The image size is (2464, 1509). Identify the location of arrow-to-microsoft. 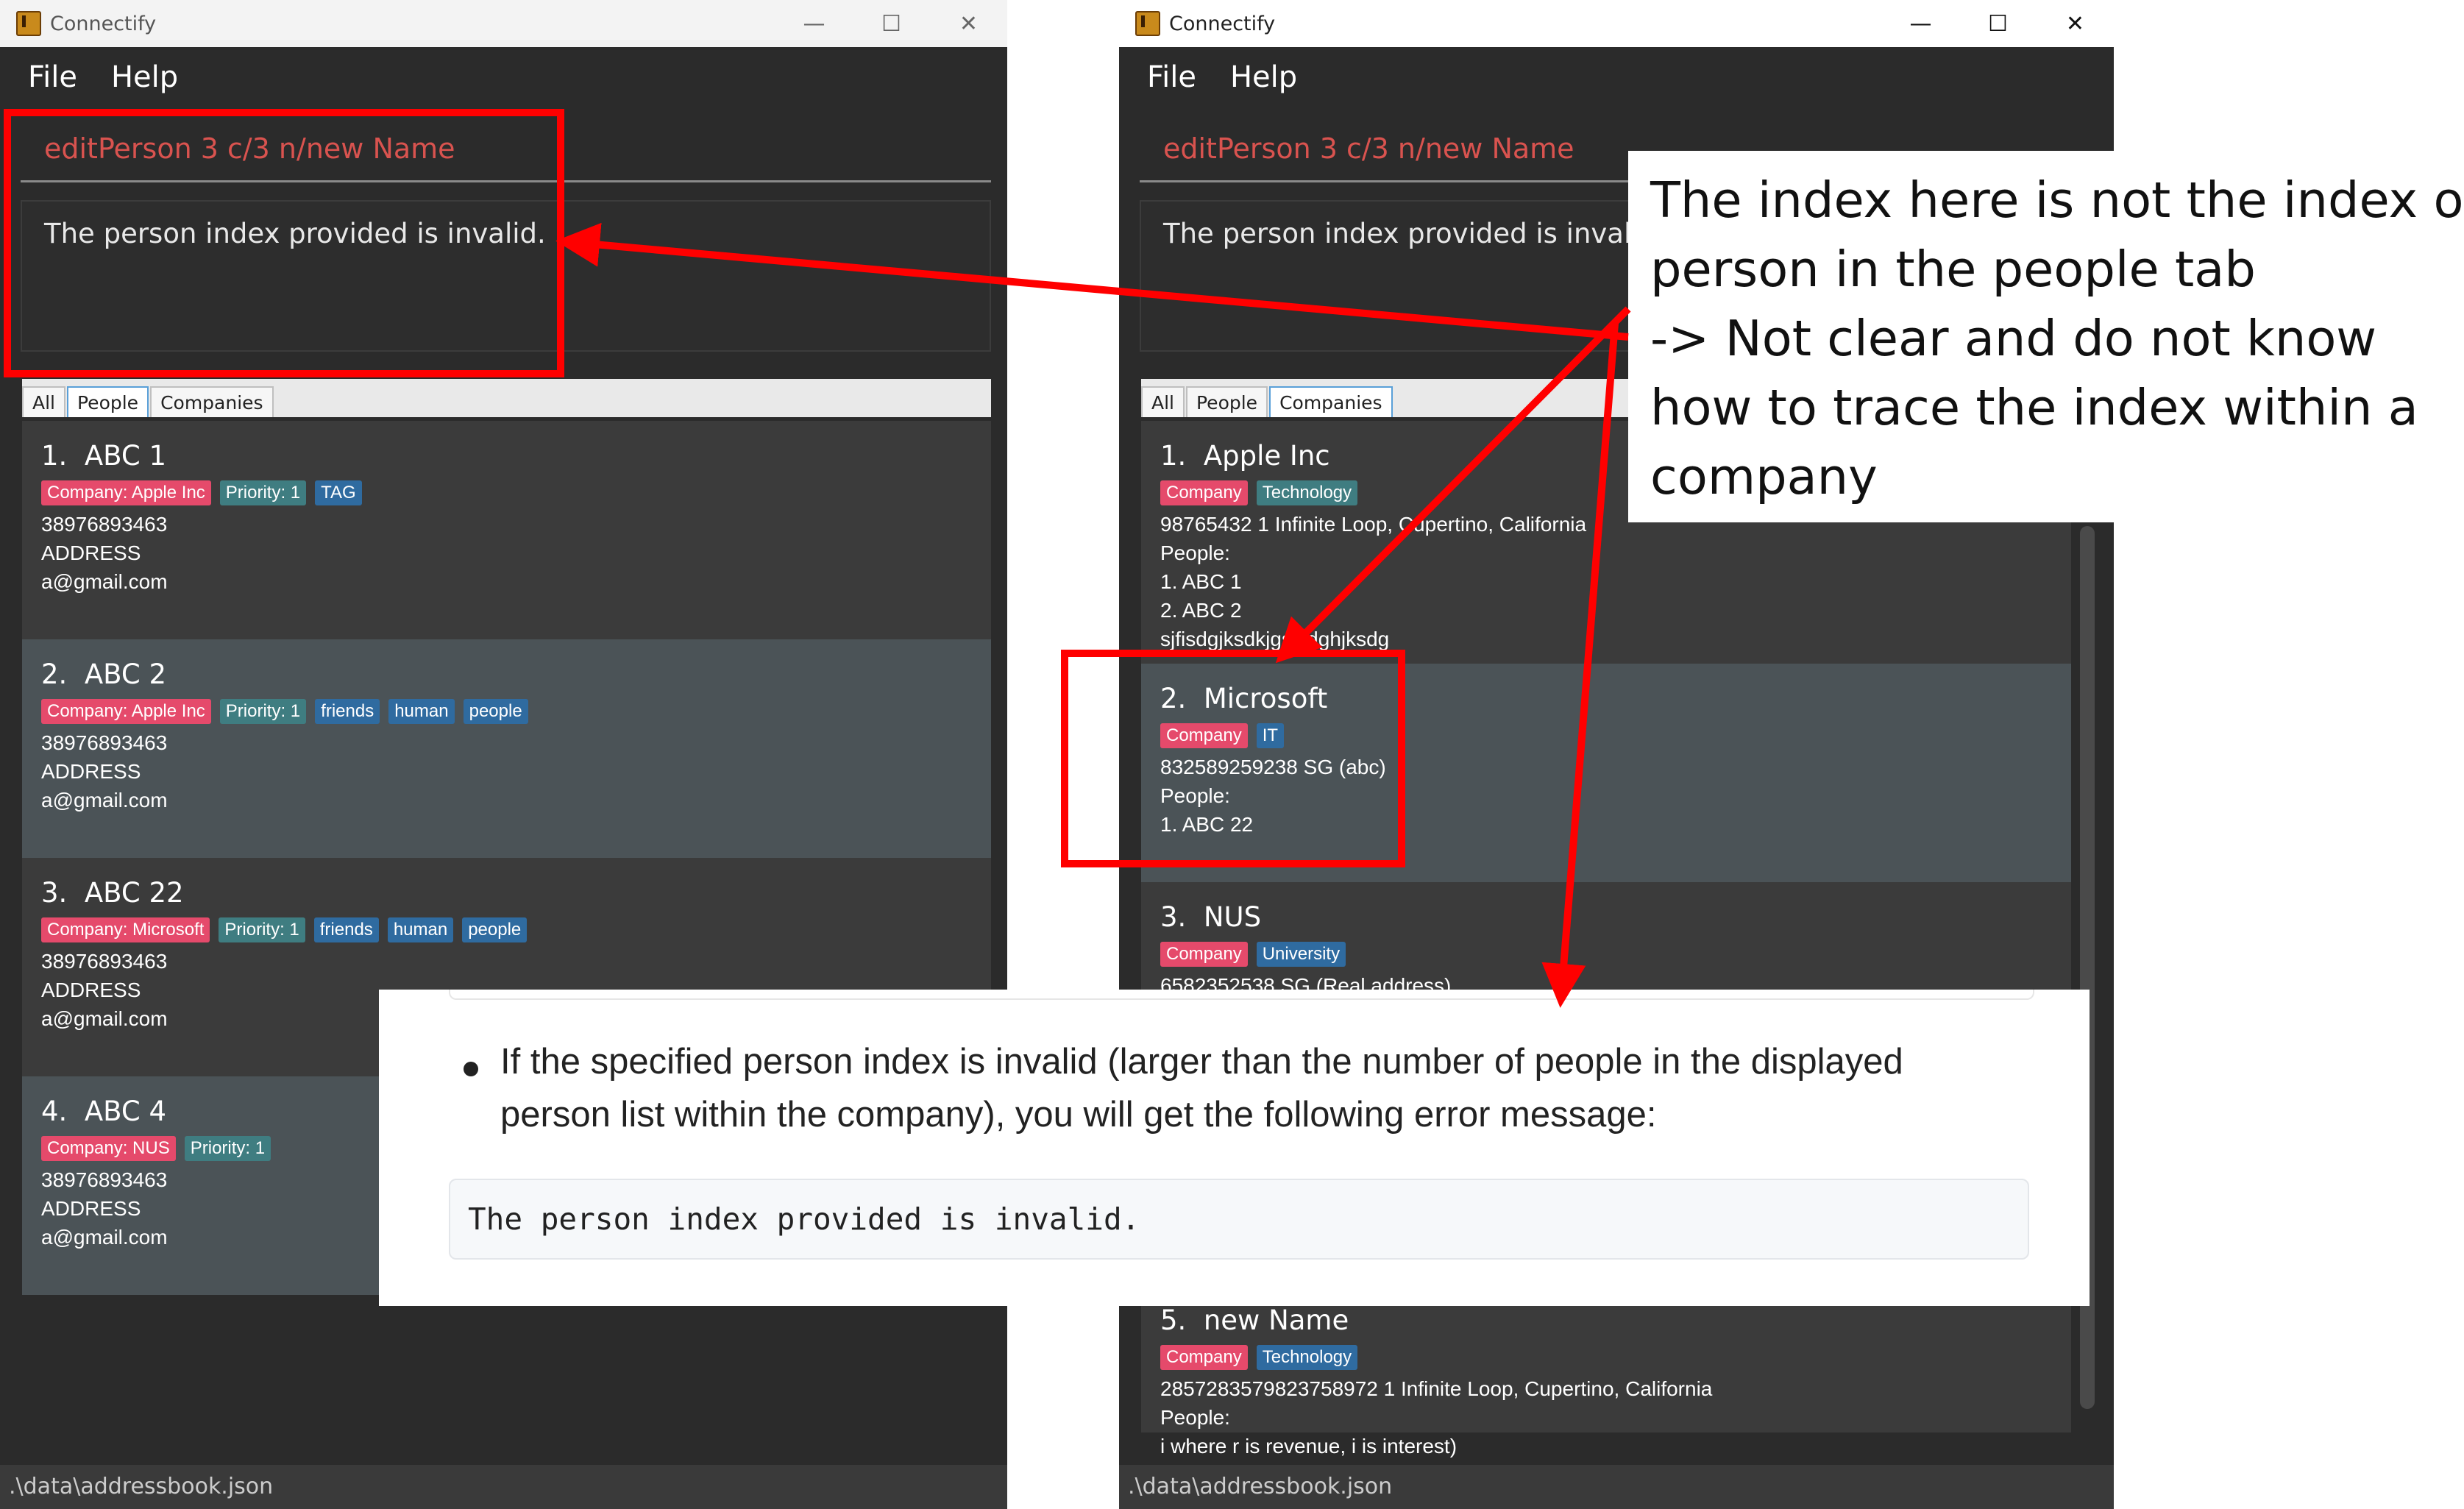
(1453, 485).